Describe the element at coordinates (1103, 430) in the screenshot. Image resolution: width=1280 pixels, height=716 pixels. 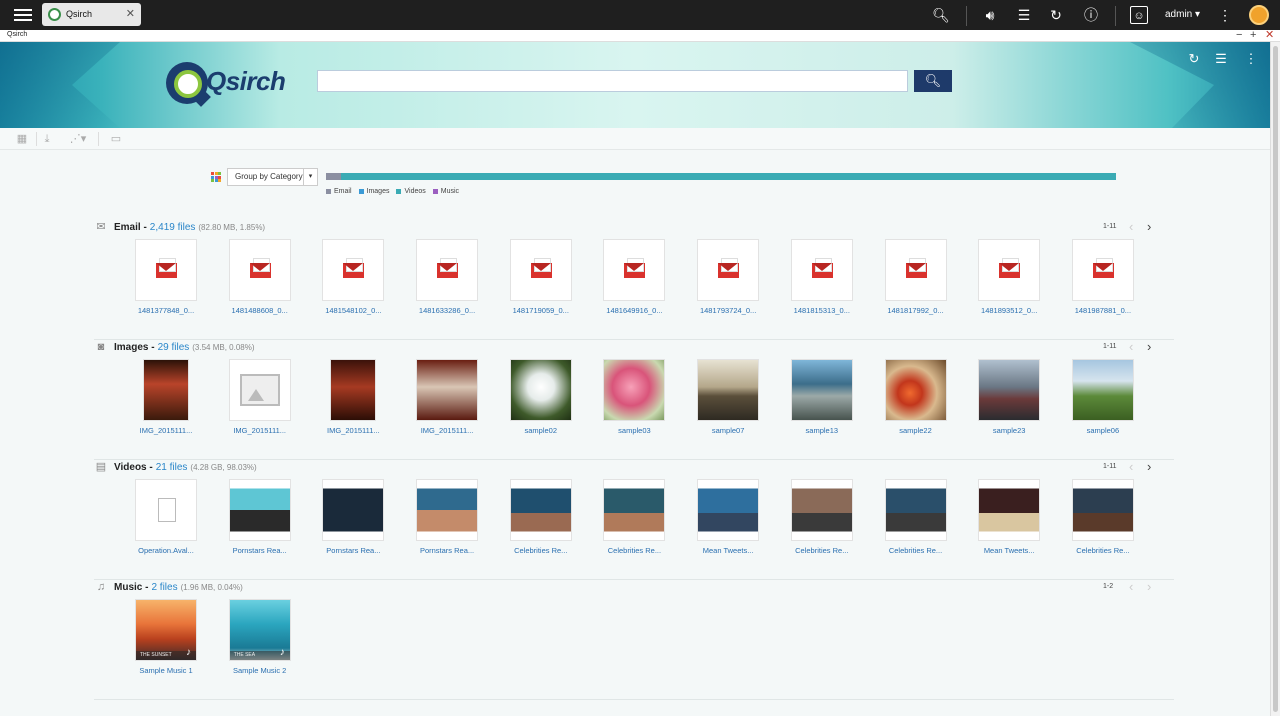
I see `file-name: sample06` at that location.